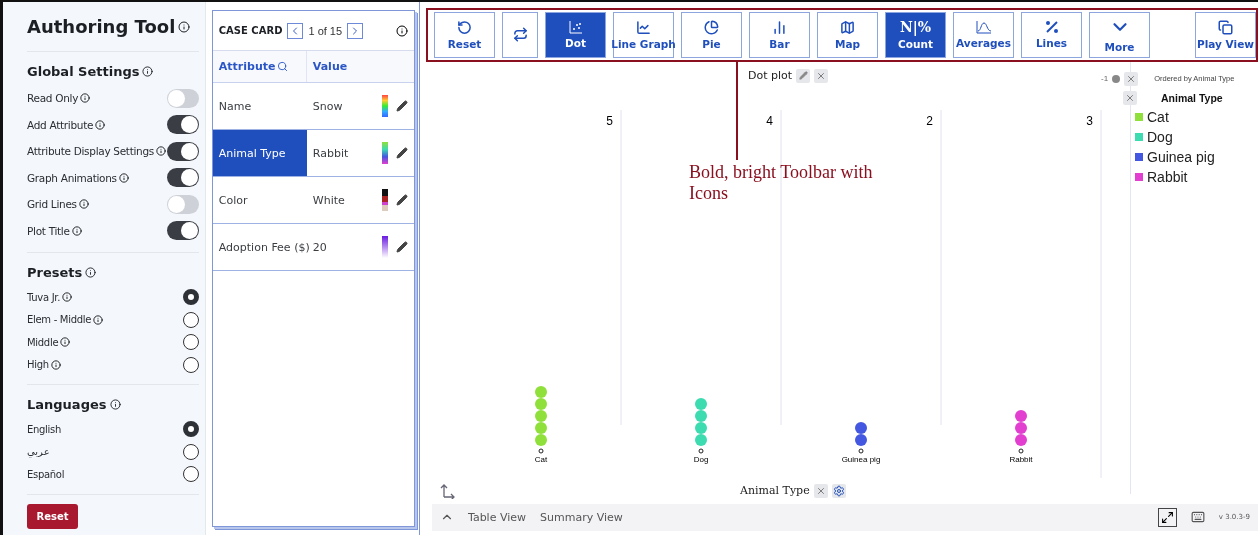  I want to click on toolbar-button: Reset, so click(464, 35).